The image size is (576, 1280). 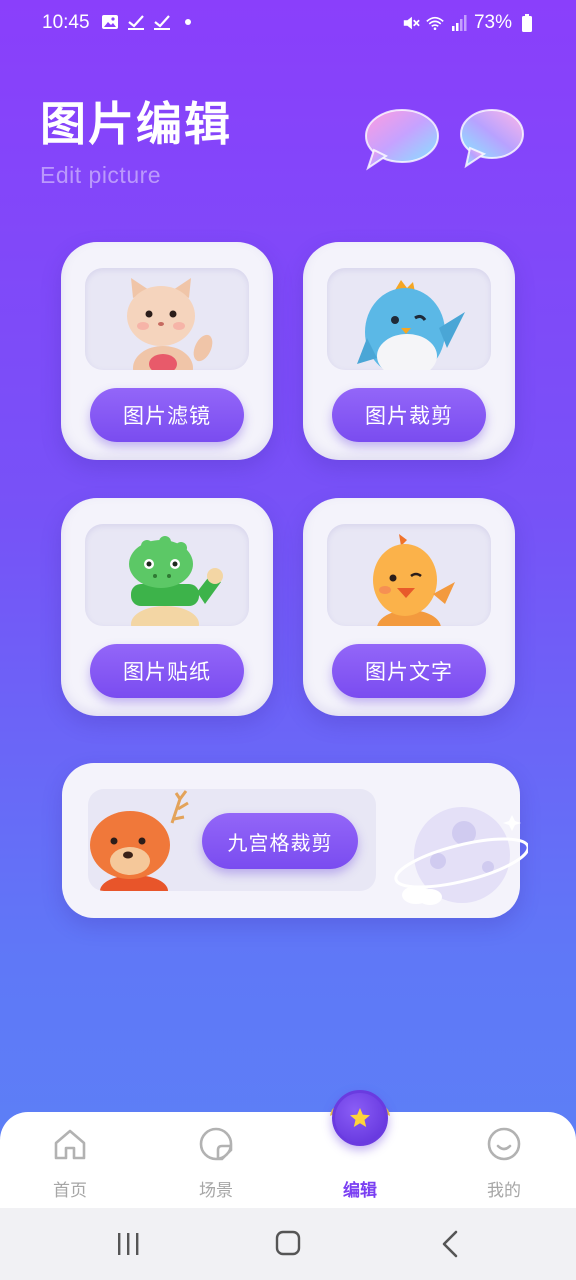 What do you see at coordinates (66, 22) in the screenshot?
I see `status-time: 10:45` at bounding box center [66, 22].